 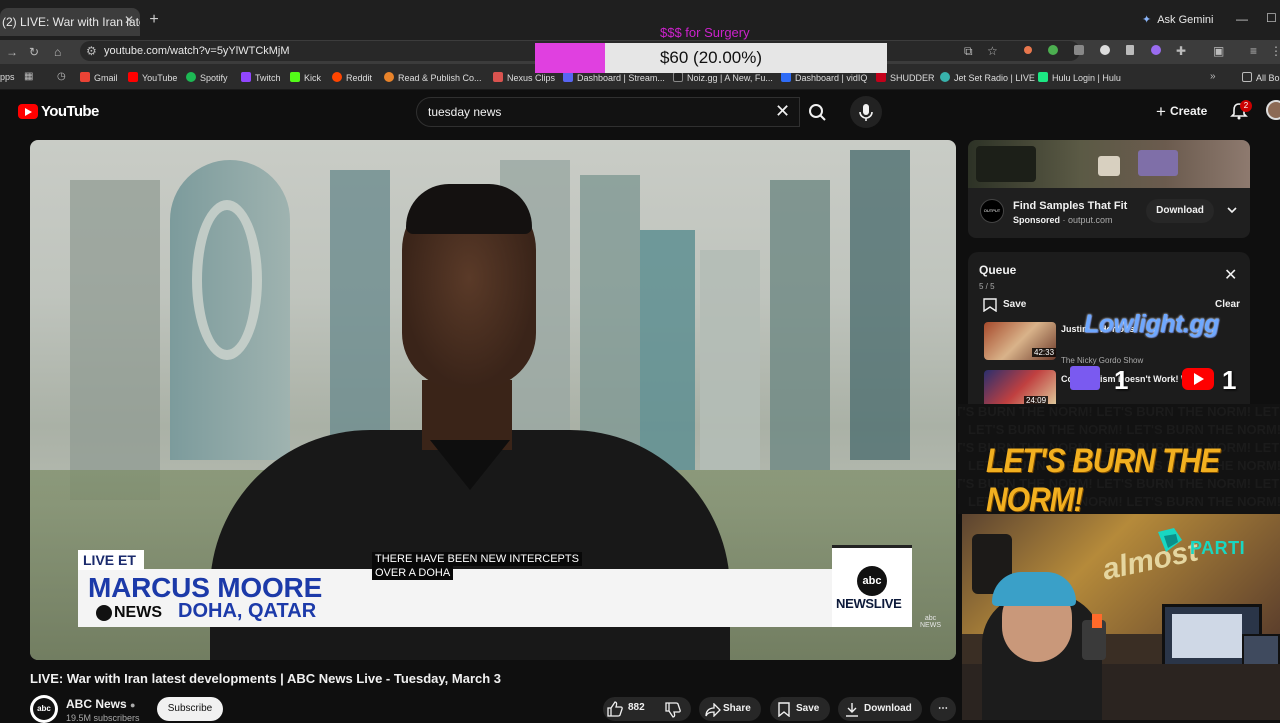 What do you see at coordinates (1014, 304) in the screenshot?
I see `queue-save-button: Save` at bounding box center [1014, 304].